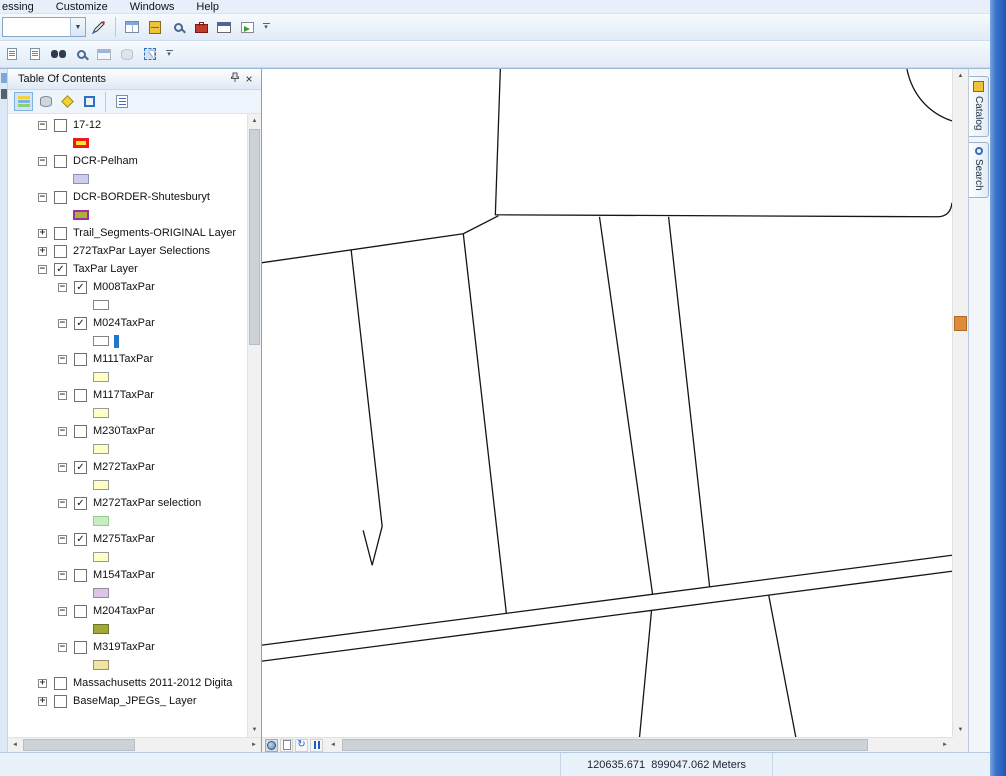 This screenshot has height=776, width=1006. I want to click on layer-item-row: + 272TaxPar Layer Selections, so click(127, 251).